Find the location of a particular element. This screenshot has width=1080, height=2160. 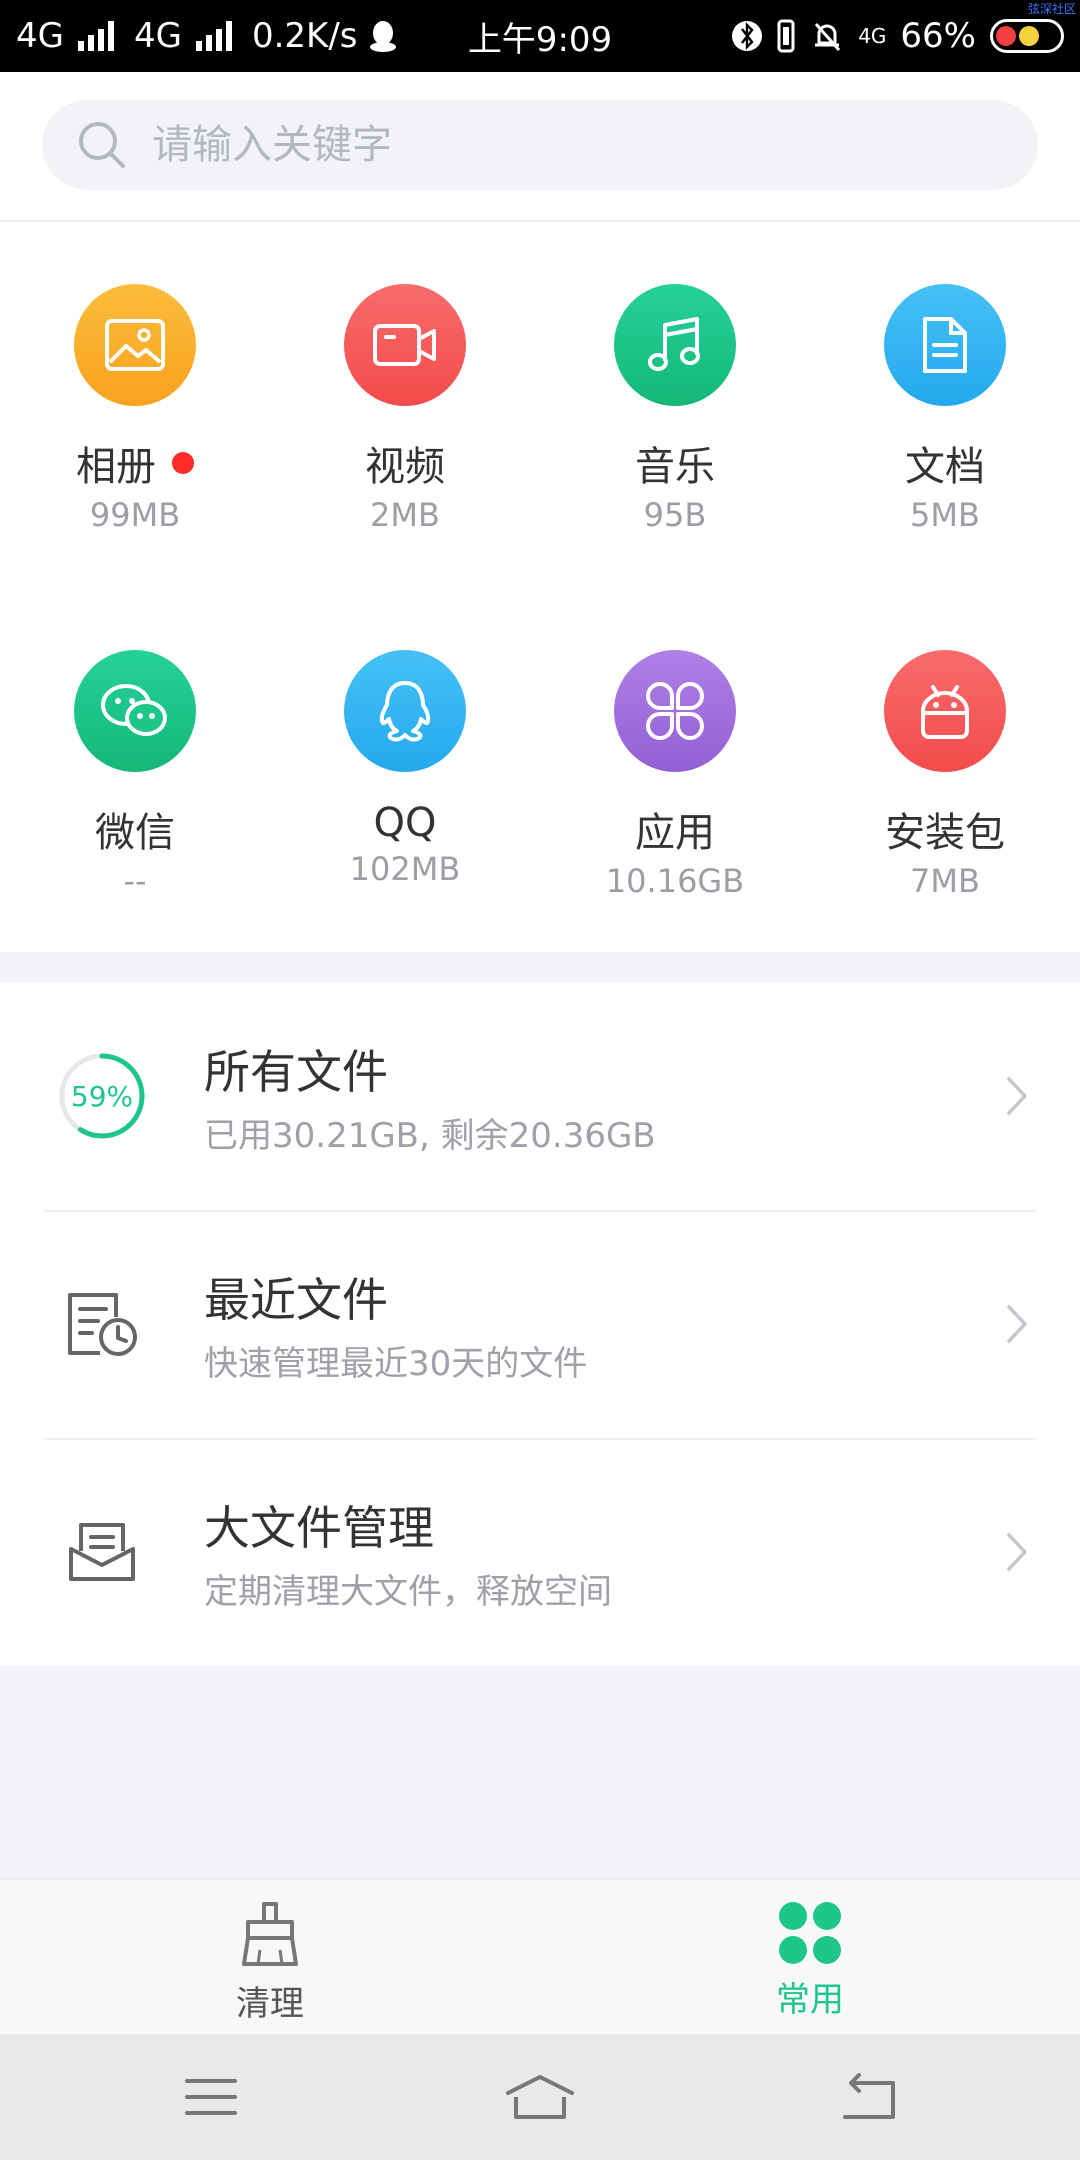

android-icon is located at coordinates (945, 712).